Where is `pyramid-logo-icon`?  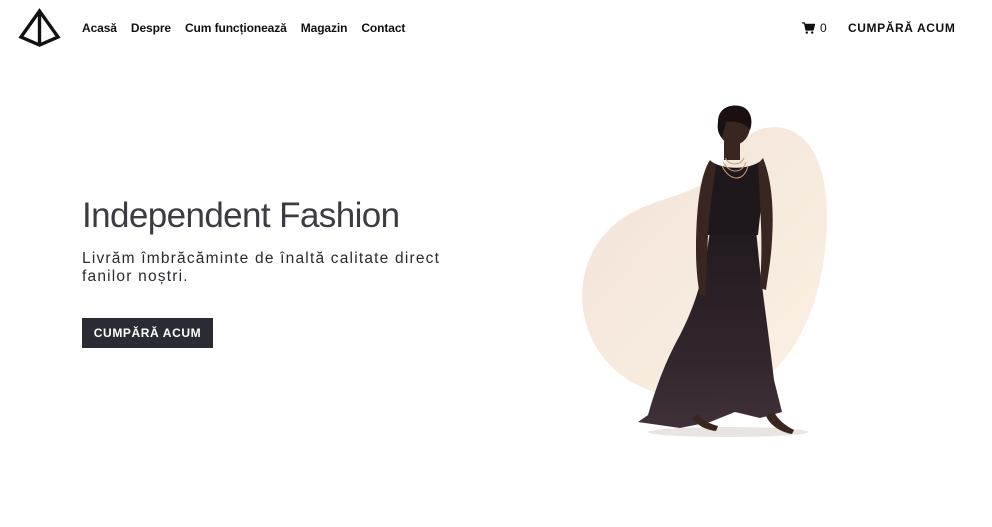
pyramid-logo-icon is located at coordinates (39, 27).